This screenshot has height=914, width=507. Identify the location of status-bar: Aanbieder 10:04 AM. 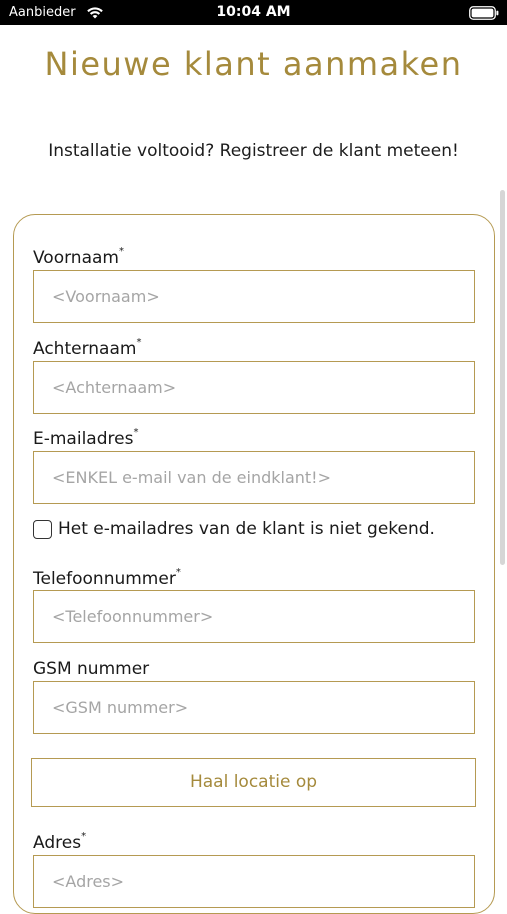
(253, 12).